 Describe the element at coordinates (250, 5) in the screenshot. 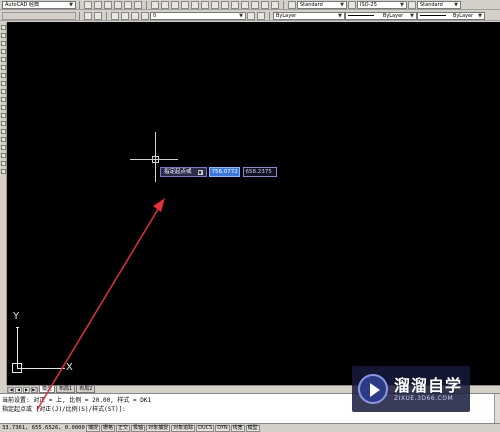

I see `standard-toolbar: AutoCAD 经典 ▼ Standard ▼ ISO-25 ▼ Standard ▼` at that location.